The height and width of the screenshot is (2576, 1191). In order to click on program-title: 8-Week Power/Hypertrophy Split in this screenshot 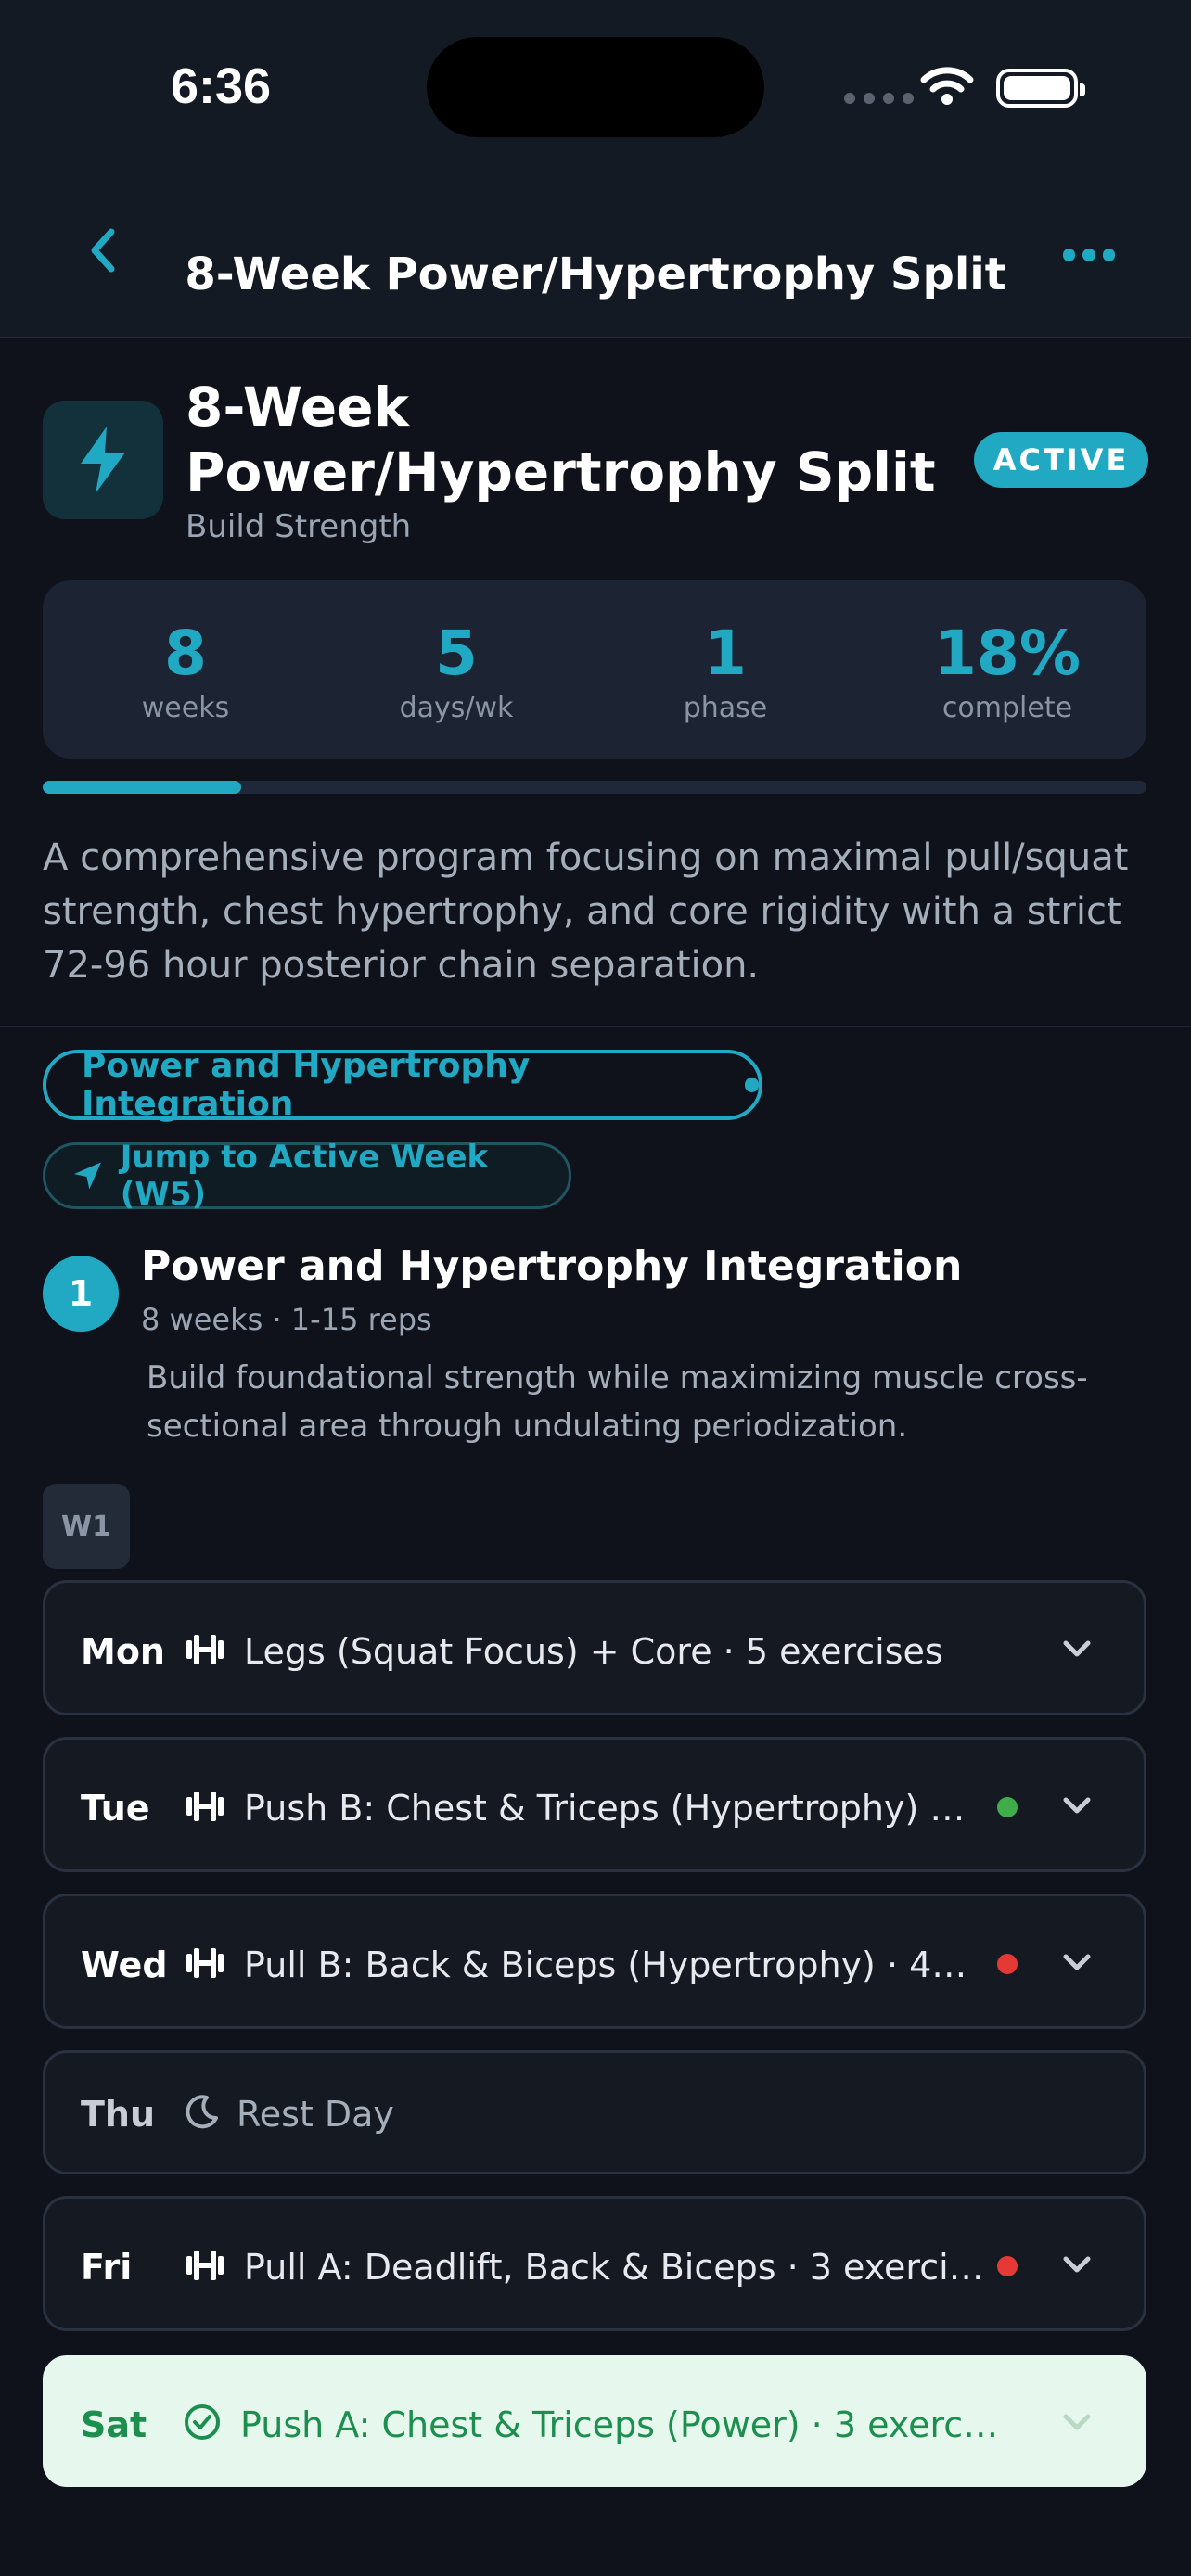, I will do `click(561, 440)`.